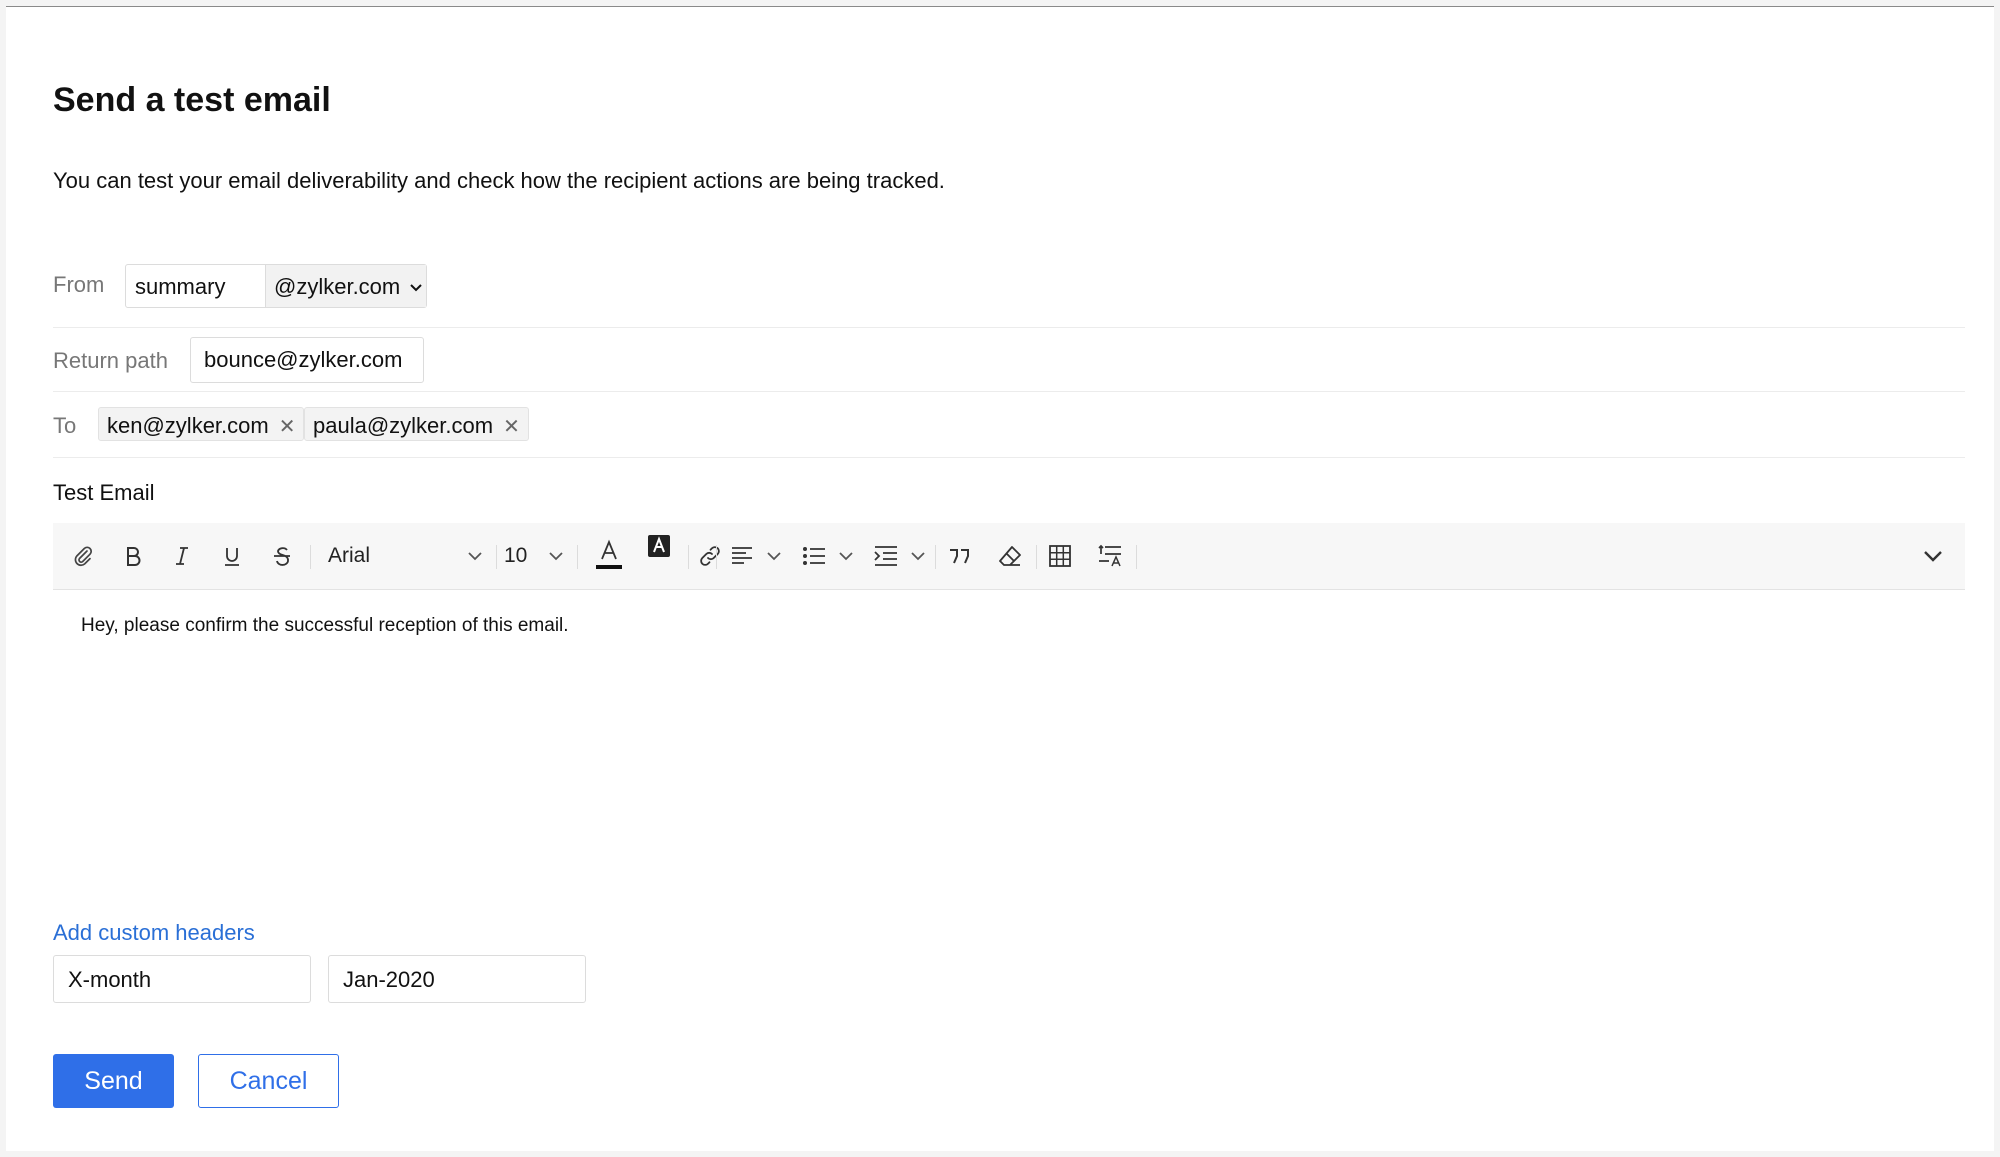 The width and height of the screenshot is (2000, 1157). I want to click on font-size-select: 10, so click(515, 556).